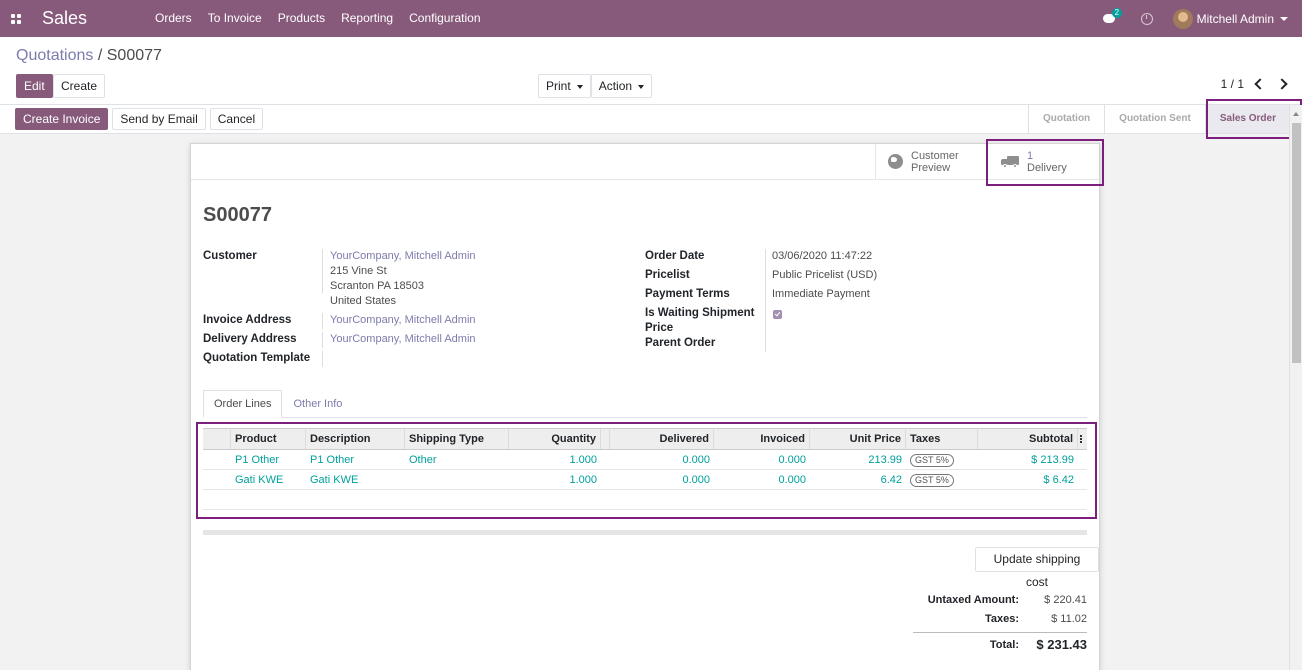 The height and width of the screenshot is (670, 1302). What do you see at coordinates (1284, 18) in the screenshot?
I see `user-menu-caret-icon` at bounding box center [1284, 18].